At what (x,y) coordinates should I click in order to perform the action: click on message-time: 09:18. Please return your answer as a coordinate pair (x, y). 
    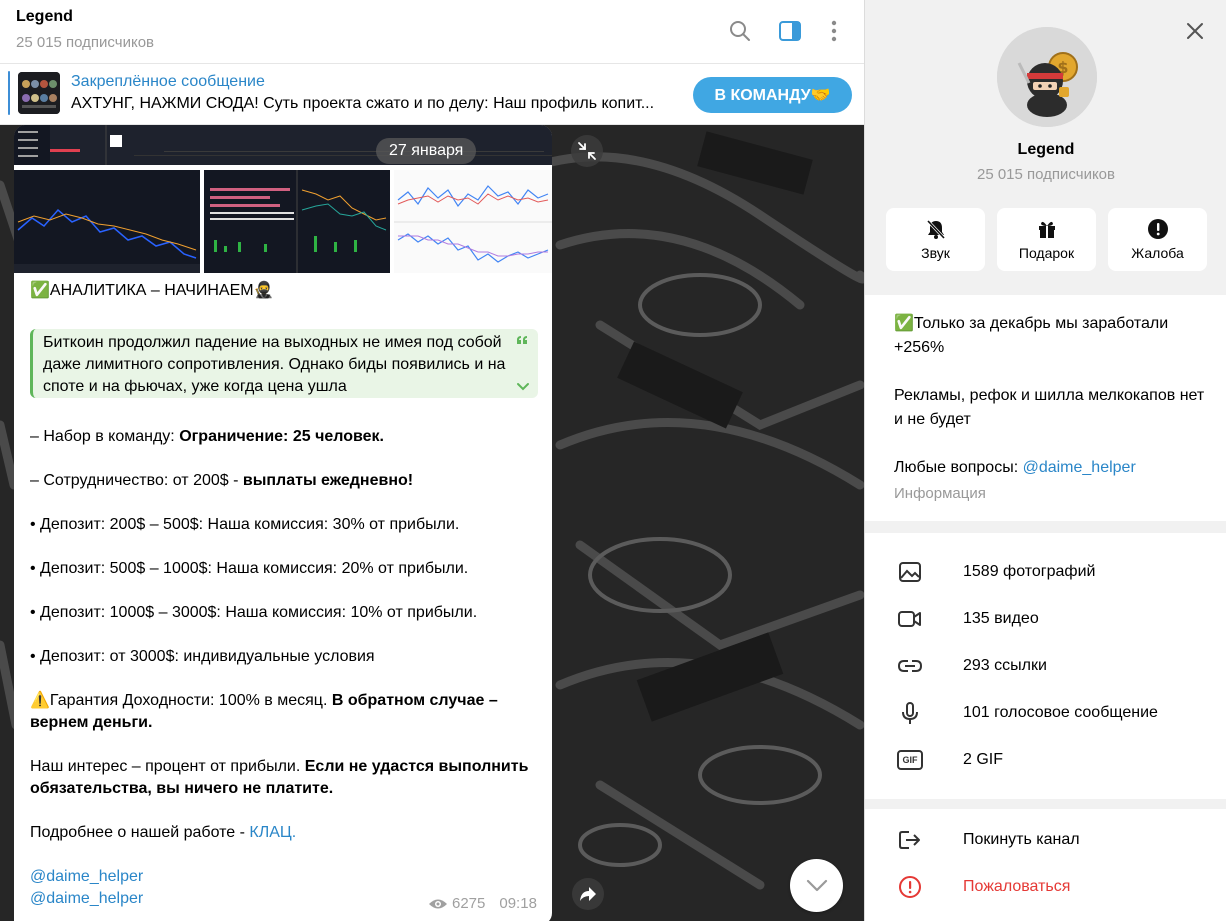
    Looking at the image, I should click on (518, 903).